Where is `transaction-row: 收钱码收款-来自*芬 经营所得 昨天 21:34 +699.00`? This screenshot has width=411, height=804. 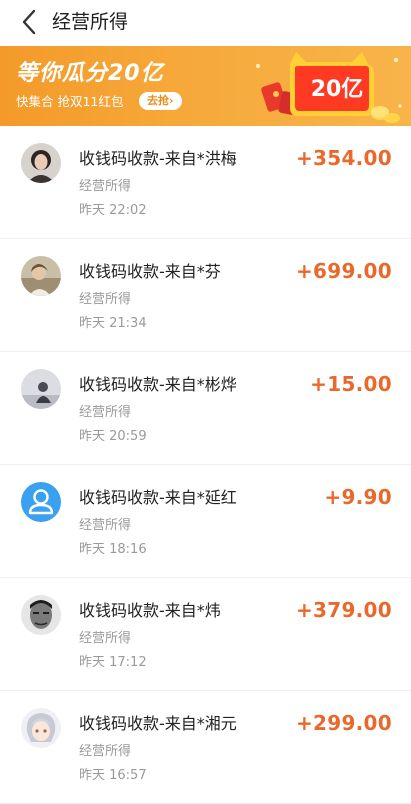
transaction-row: 收钱码收款-来自*芬 经营所得 昨天 21:34 +699.00 is located at coordinates (205, 295).